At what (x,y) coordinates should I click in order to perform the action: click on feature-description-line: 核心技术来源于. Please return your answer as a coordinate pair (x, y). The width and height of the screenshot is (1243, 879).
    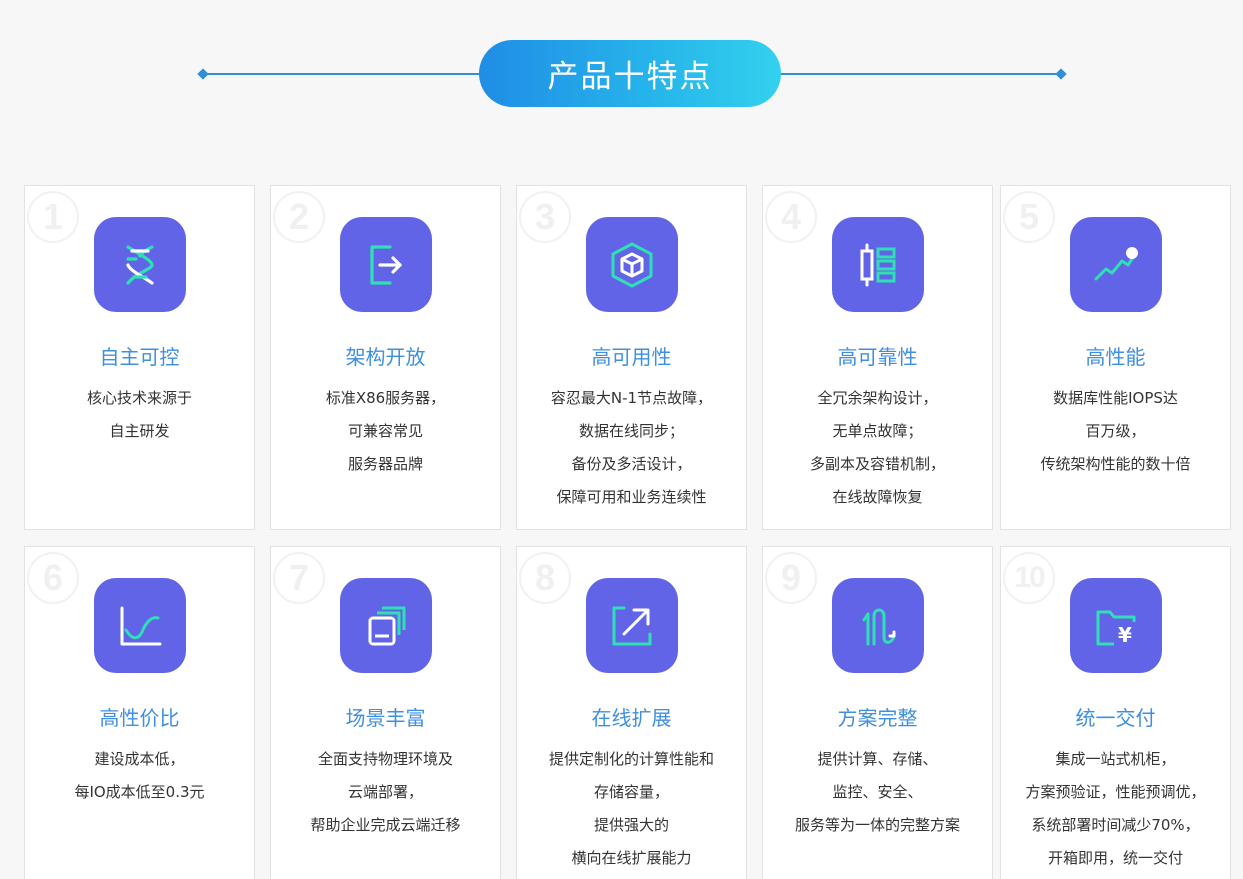
    Looking at the image, I should click on (139, 398).